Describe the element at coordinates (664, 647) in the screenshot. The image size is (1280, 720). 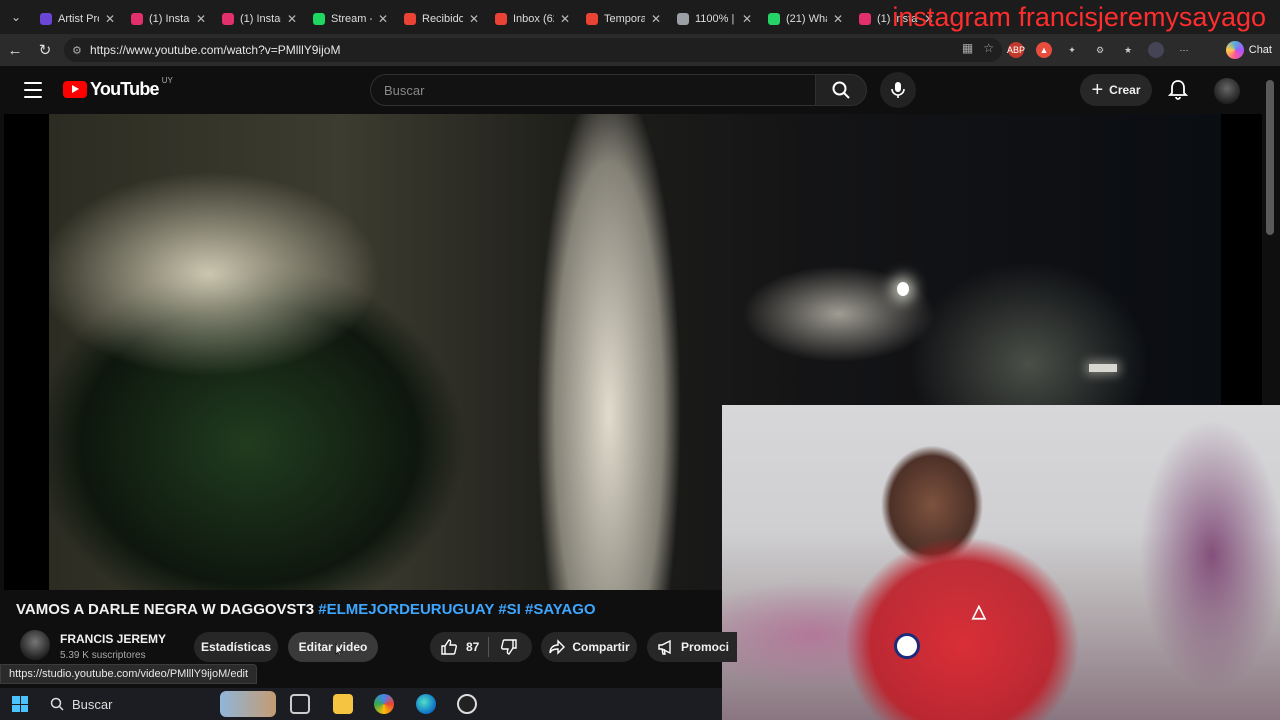
I see `megaphone-icon` at that location.